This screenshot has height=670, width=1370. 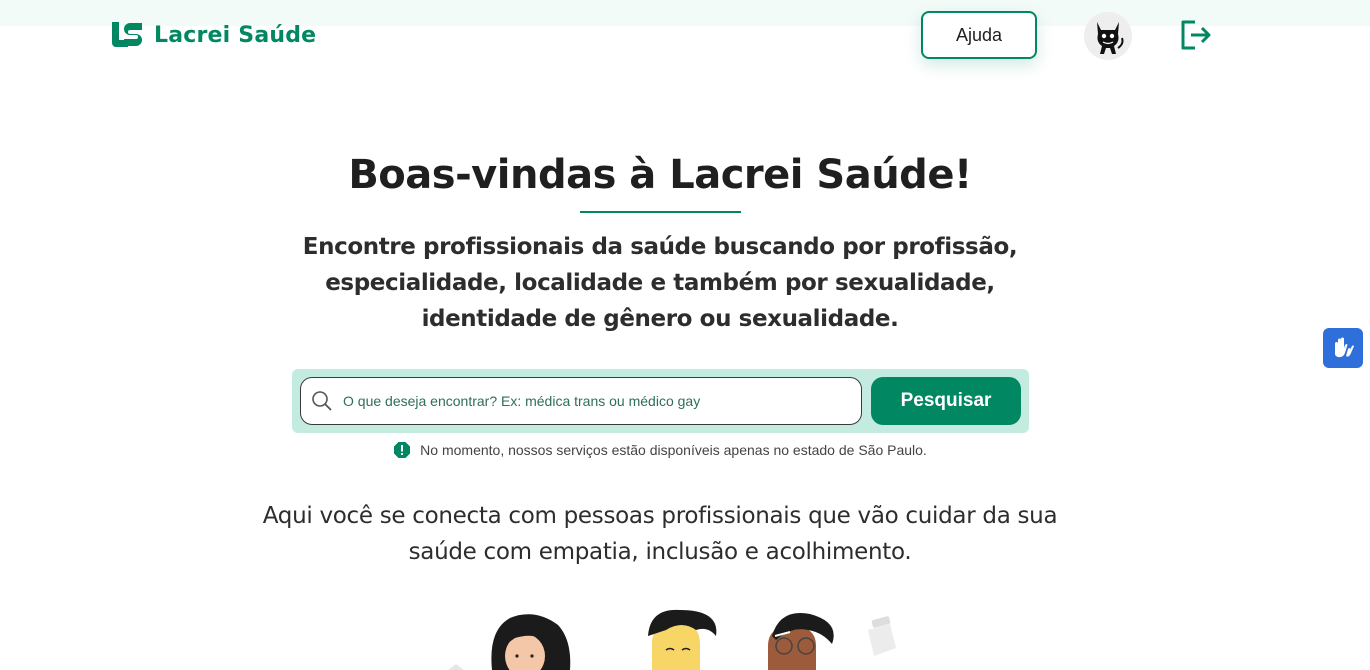 What do you see at coordinates (946, 401) in the screenshot?
I see `search-button: Pesquisar` at bounding box center [946, 401].